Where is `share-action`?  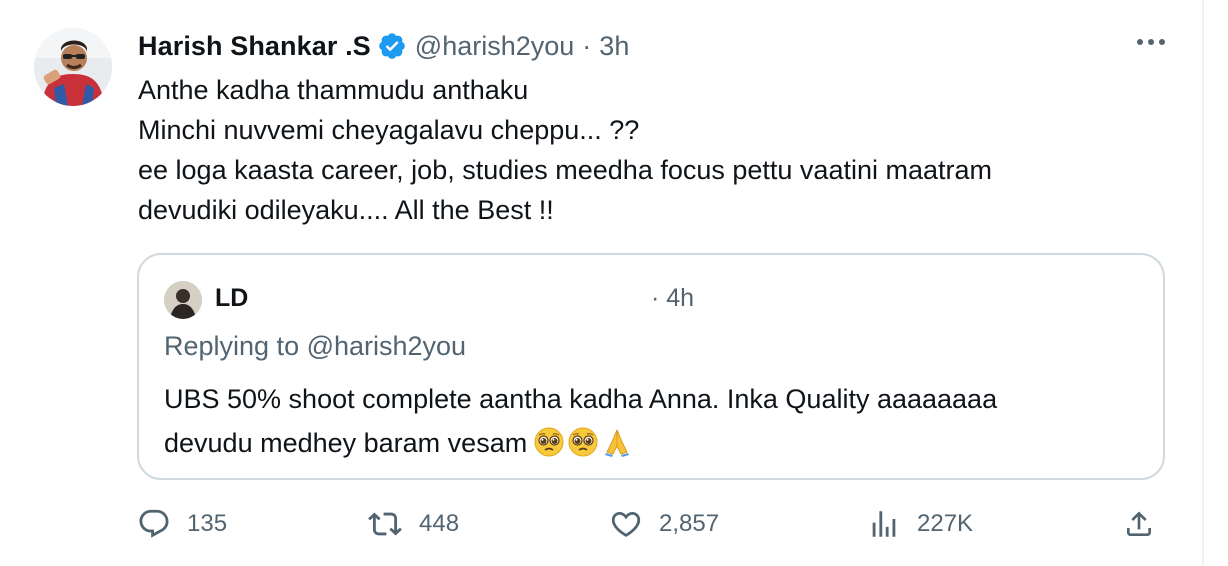
share-action is located at coordinates (1139, 524).